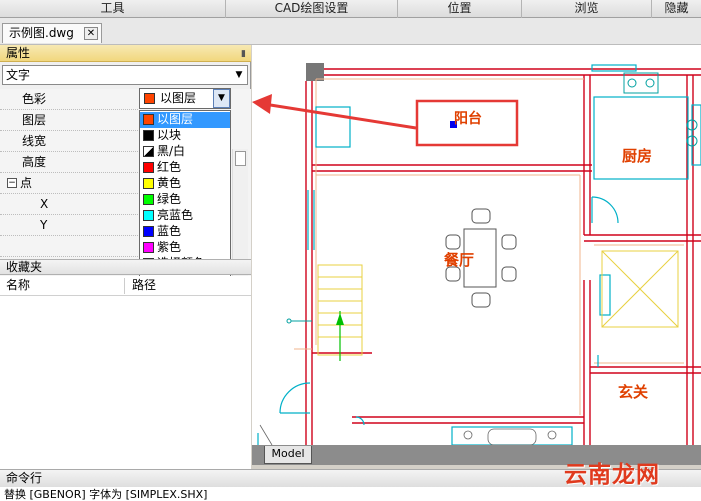  Describe the element at coordinates (34, 141) in the screenshot. I see `property-label: 线宽` at that location.